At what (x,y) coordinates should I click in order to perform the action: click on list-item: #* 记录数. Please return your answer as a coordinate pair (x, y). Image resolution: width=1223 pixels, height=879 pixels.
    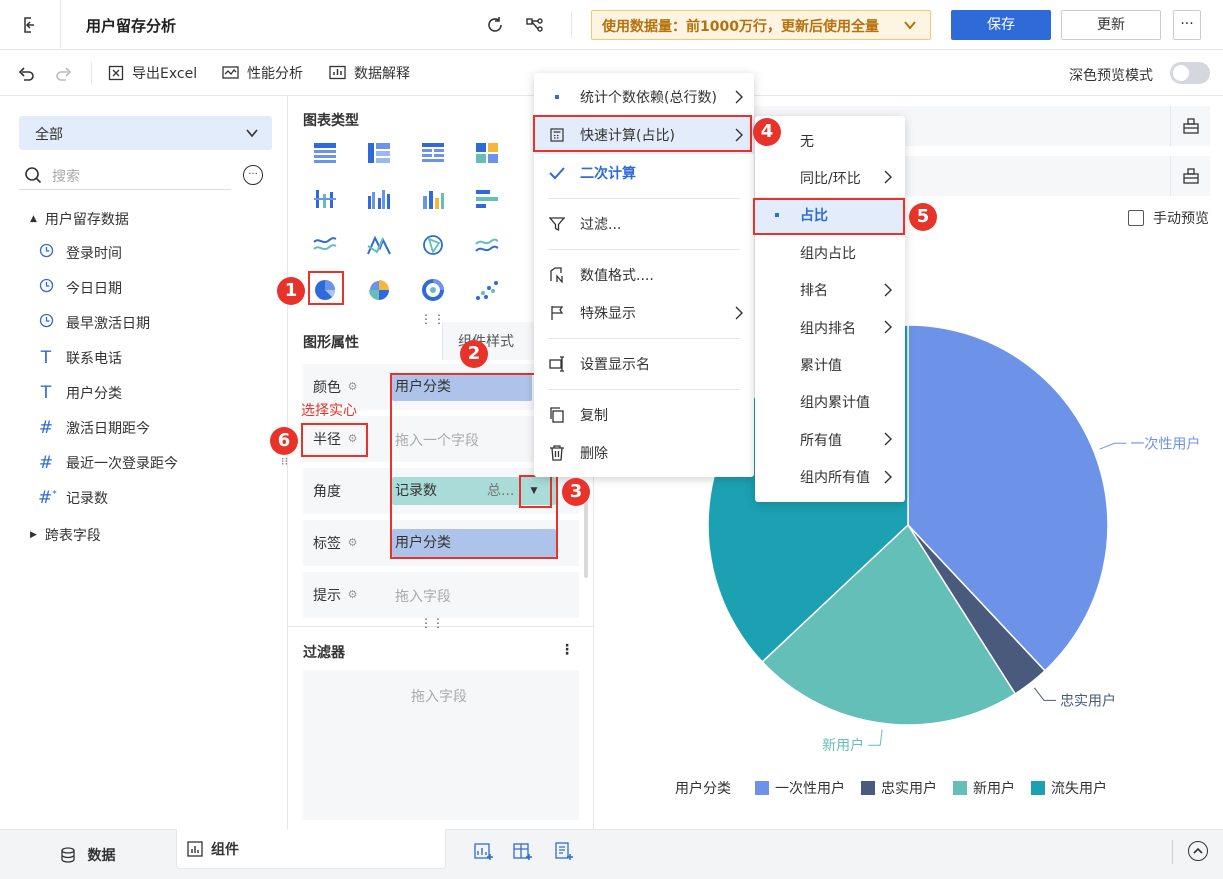
    Looking at the image, I should click on (144, 497).